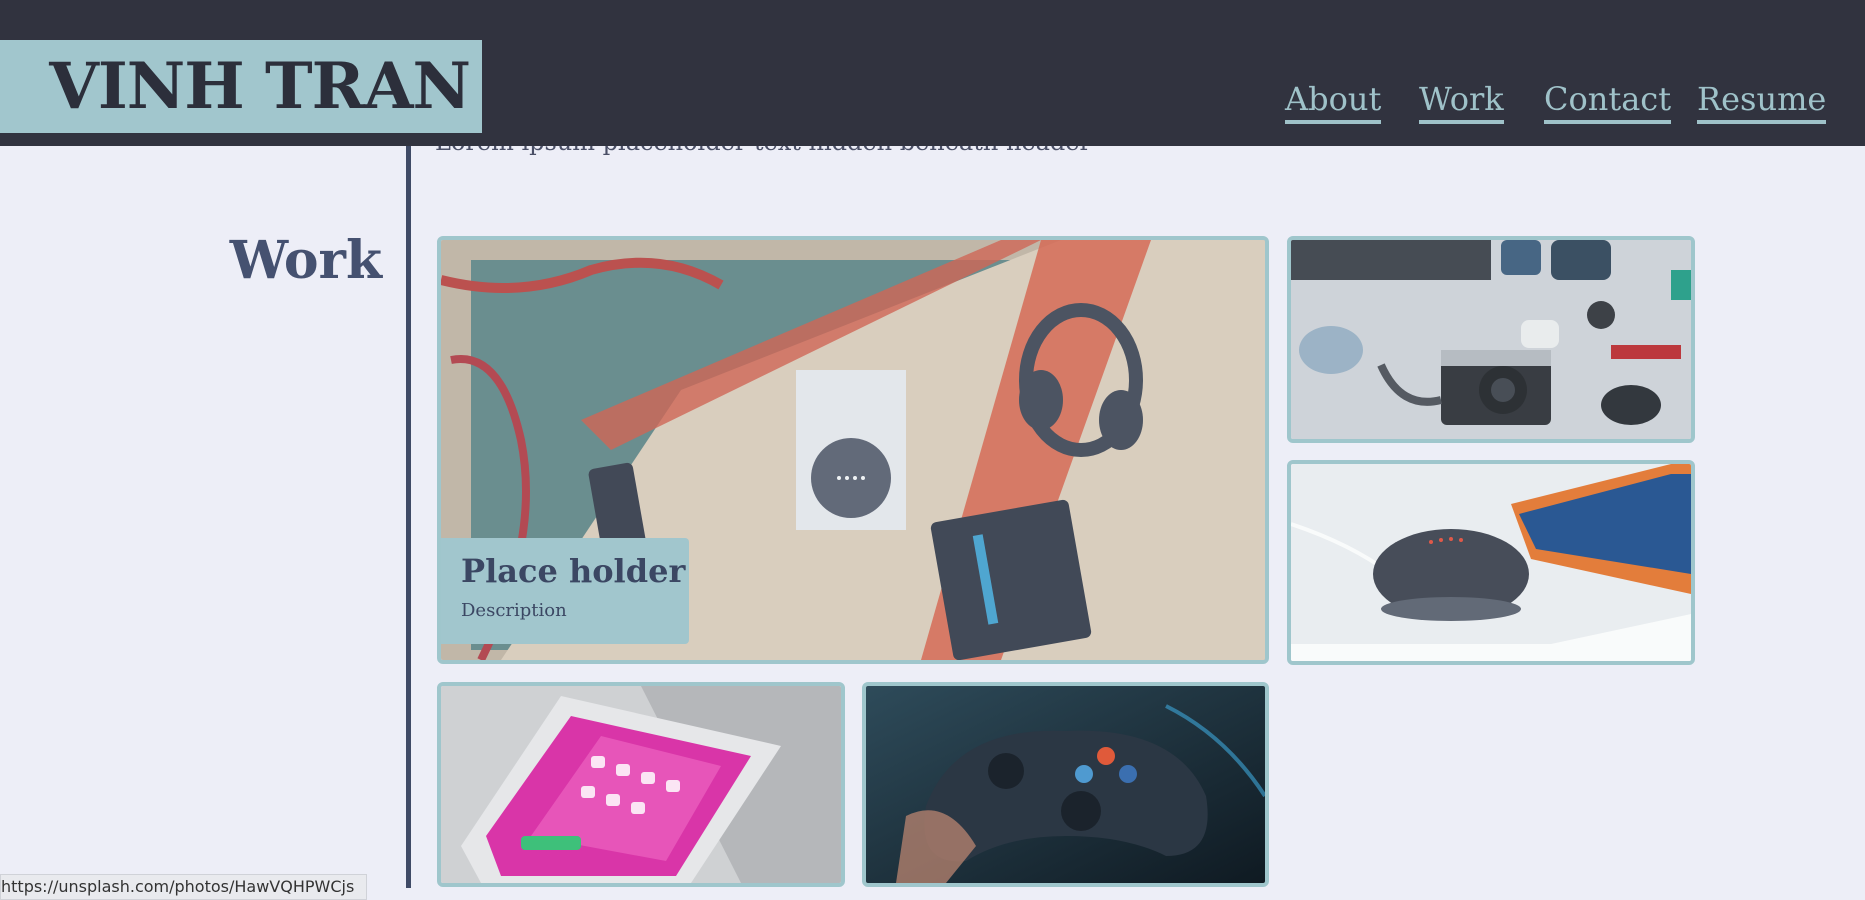 Image resolution: width=1865 pixels, height=900 pixels. What do you see at coordinates (1333, 101) in the screenshot?
I see `nav-about-link: About` at bounding box center [1333, 101].